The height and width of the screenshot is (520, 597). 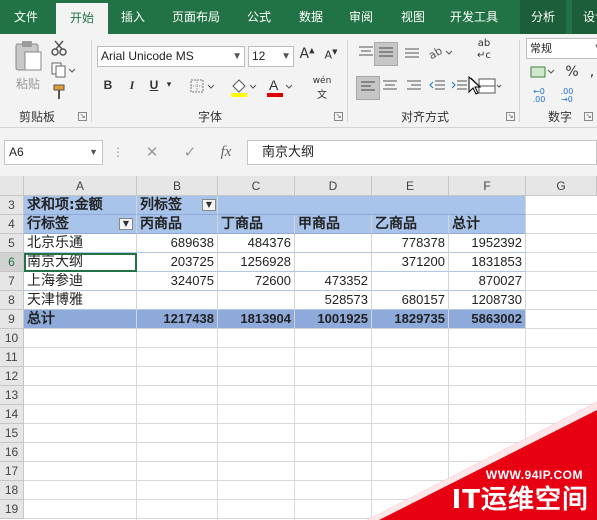 What do you see at coordinates (12, 205) in the screenshot?
I see `row-header: 3` at bounding box center [12, 205].